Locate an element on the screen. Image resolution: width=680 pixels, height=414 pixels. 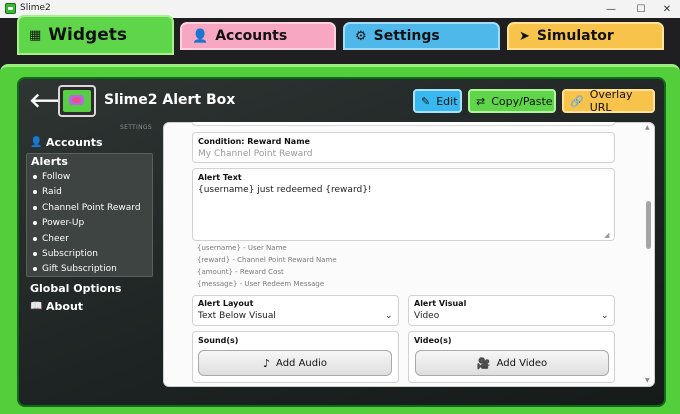
close-button: ✕ is located at coordinates (666, 9).